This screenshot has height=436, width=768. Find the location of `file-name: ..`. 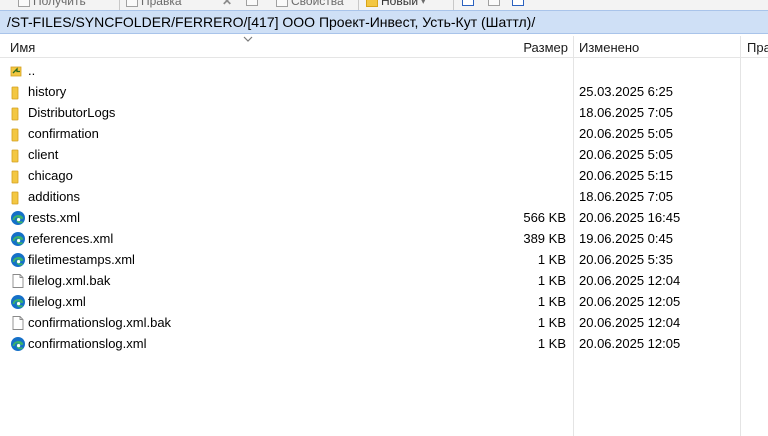

file-name: .. is located at coordinates (32, 70).